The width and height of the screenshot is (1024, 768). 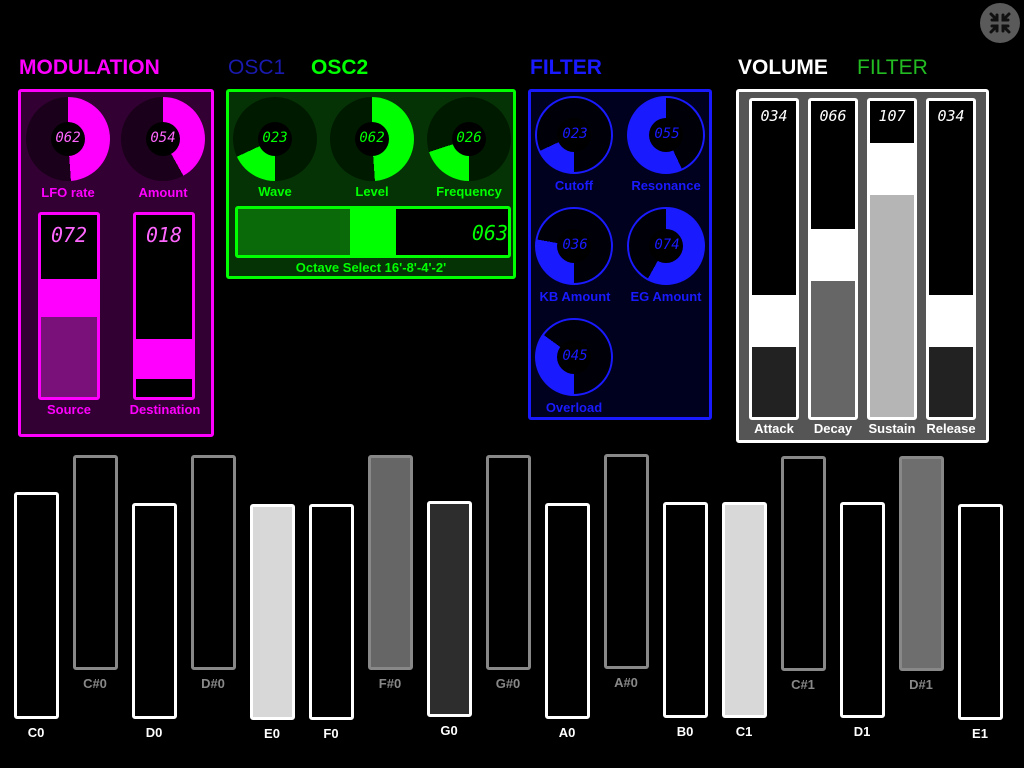 What do you see at coordinates (449, 609) in the screenshot?
I see `piano-key-g0` at bounding box center [449, 609].